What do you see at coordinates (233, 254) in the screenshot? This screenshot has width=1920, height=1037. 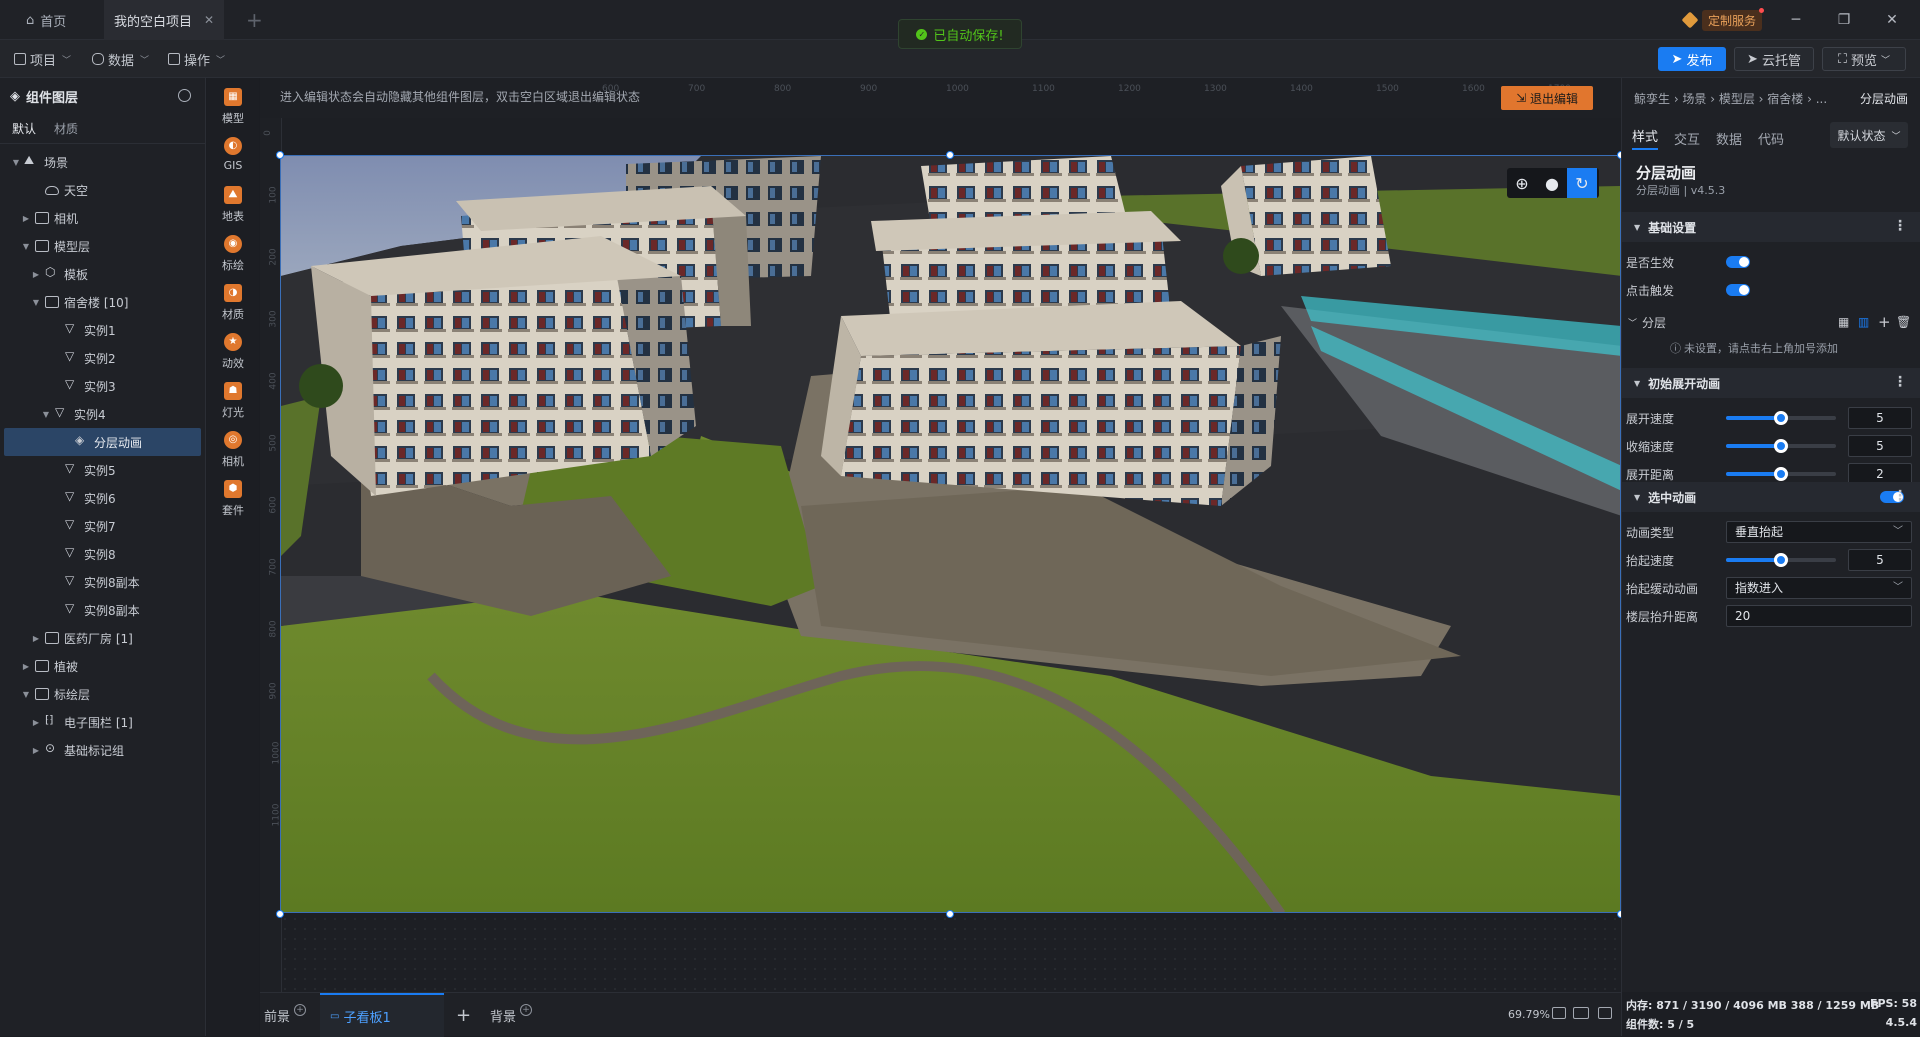 I see `iconbar-item: ◉ 标绘` at bounding box center [233, 254].